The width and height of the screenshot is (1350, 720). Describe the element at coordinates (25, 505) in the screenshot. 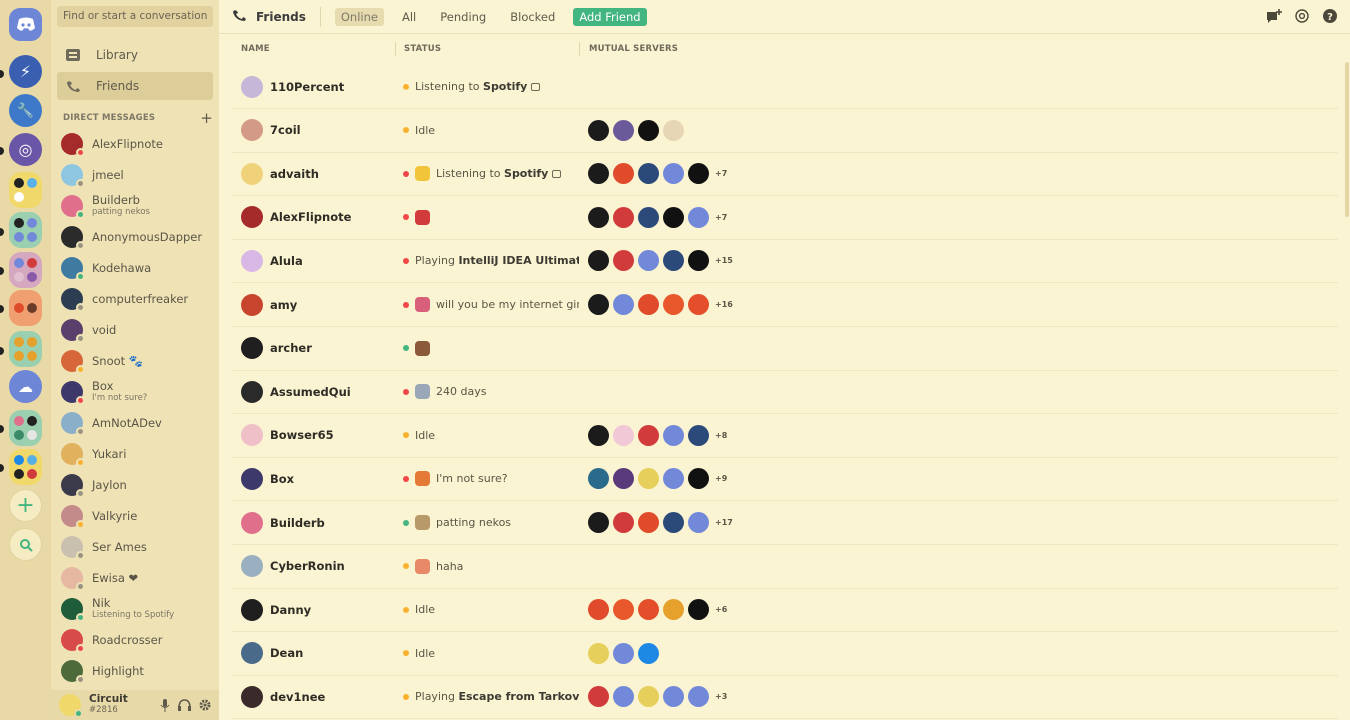

I see `add-server-button: +` at that location.